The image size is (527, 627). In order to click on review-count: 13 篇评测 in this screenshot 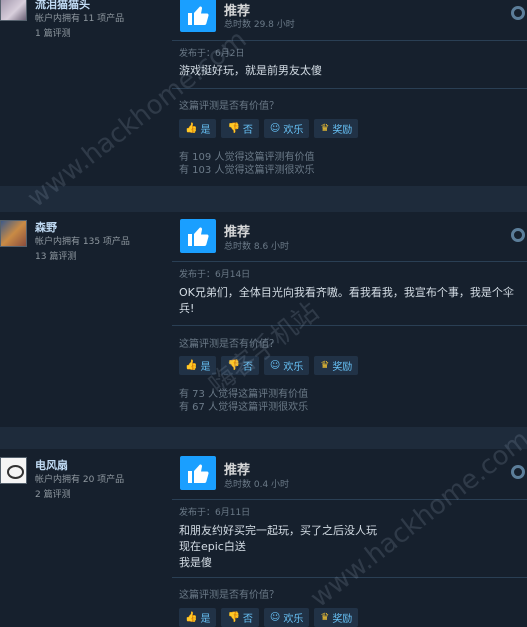, I will do `click(55, 257)`.